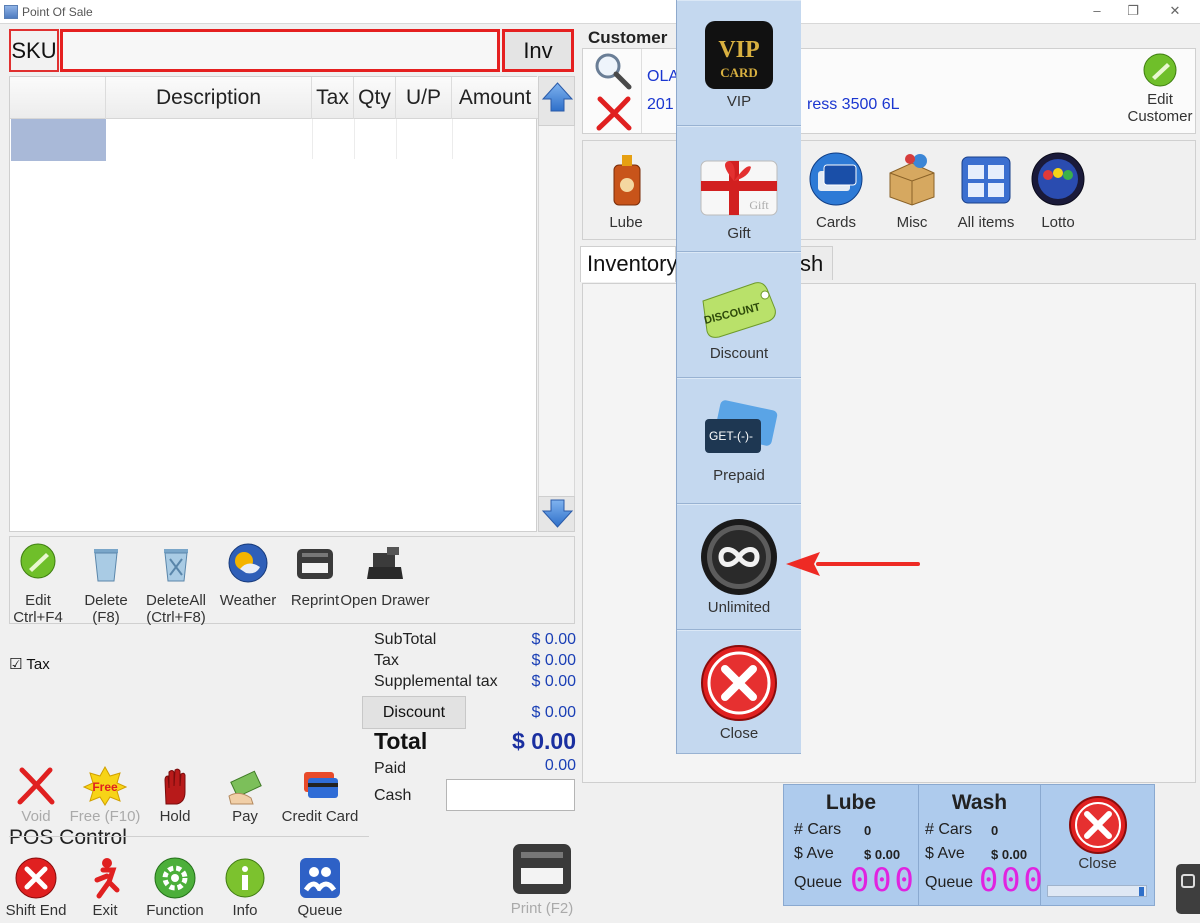  I want to click on arrow-down-icon, so click(557, 513).